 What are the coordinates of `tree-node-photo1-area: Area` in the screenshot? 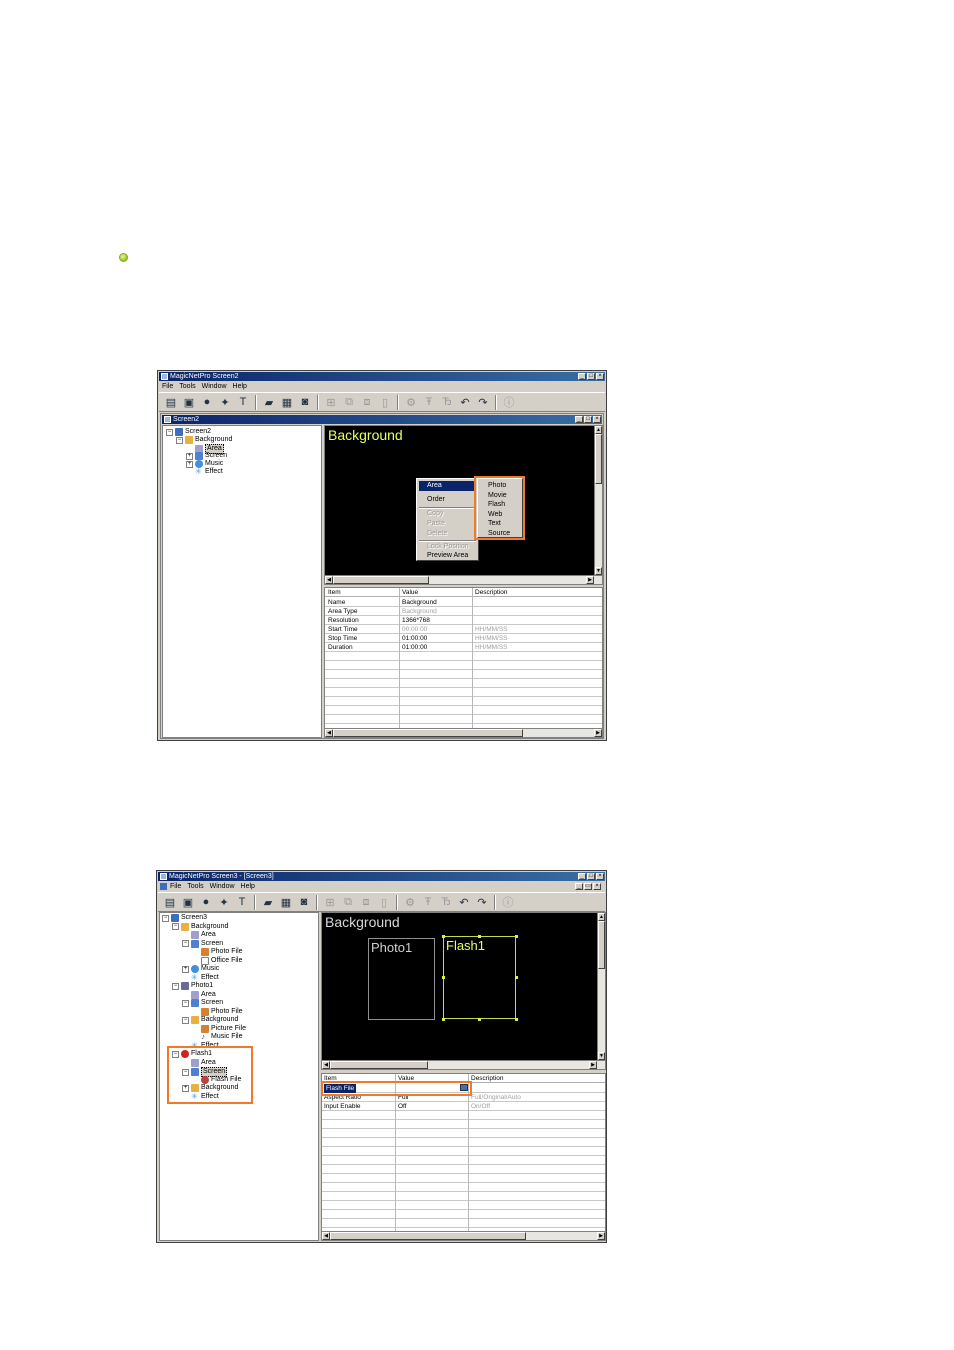 It's located at (203, 994).